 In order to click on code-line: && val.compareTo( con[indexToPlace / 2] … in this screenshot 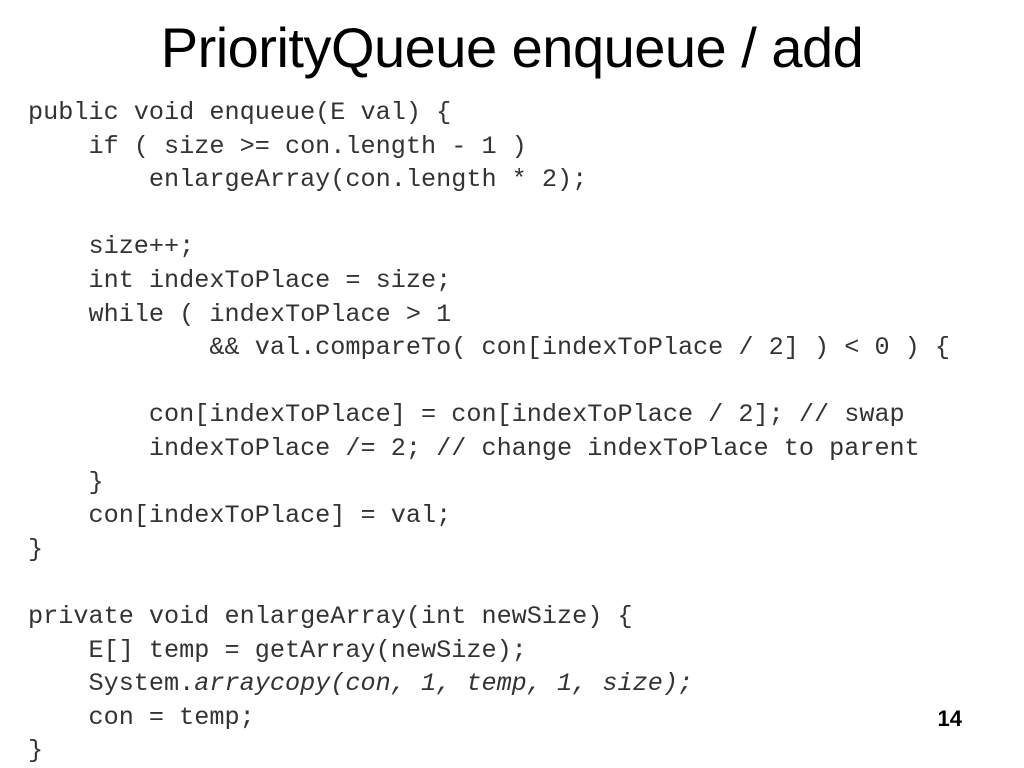, I will do `click(489, 348)`.